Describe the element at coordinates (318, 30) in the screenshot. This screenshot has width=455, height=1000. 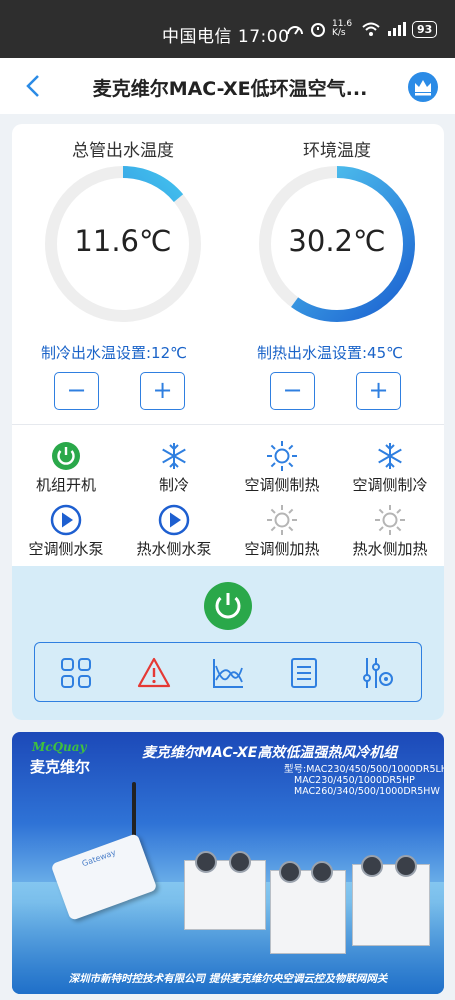
I see `alarm-clock-icon` at that location.